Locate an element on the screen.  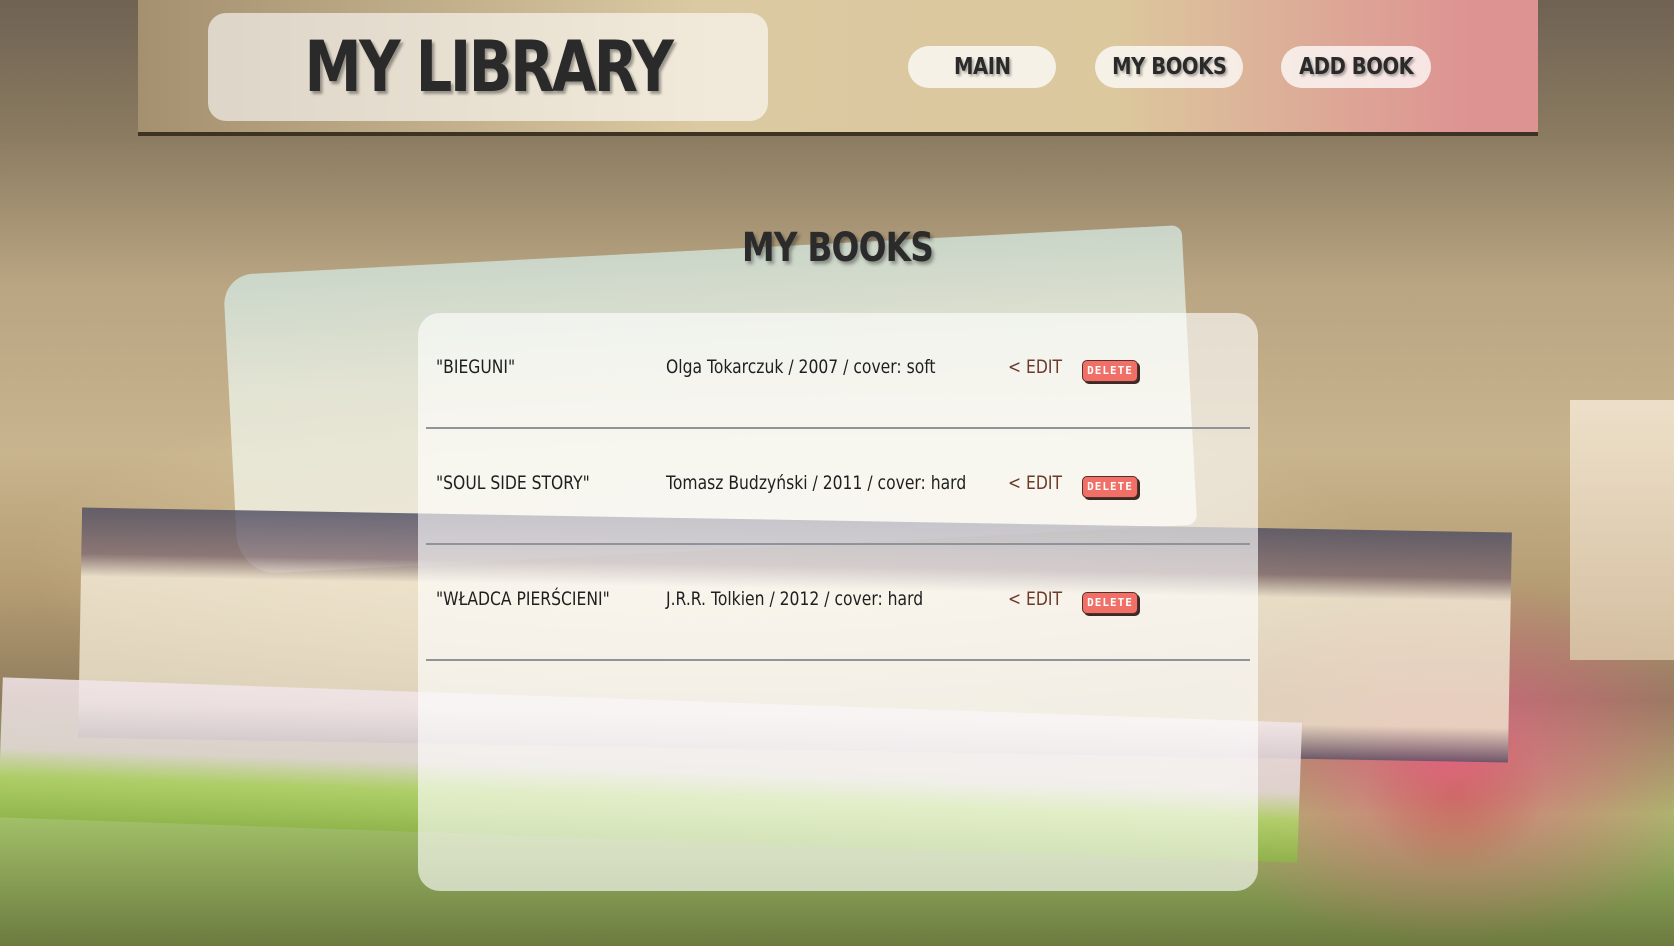
book-details: Tomasz Budzyński / 2011 / cover: hard is located at coordinates (816, 483).